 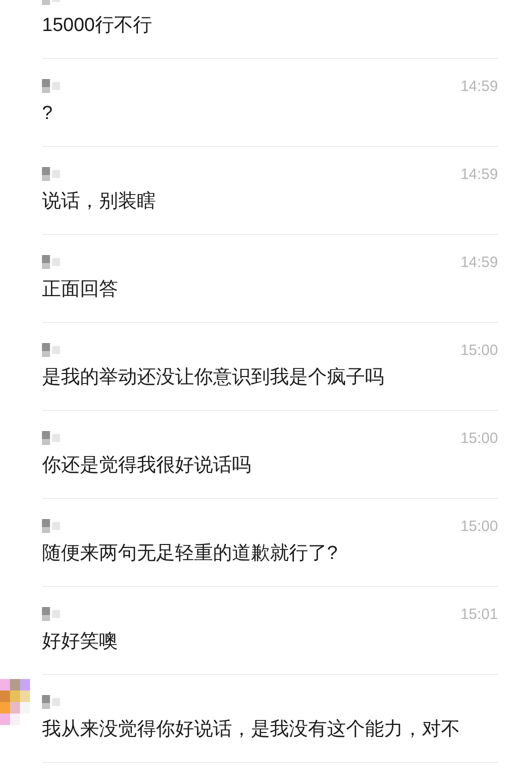 What do you see at coordinates (147, 466) in the screenshot?
I see `message-text: 你还是觉得我很好说话吗` at bounding box center [147, 466].